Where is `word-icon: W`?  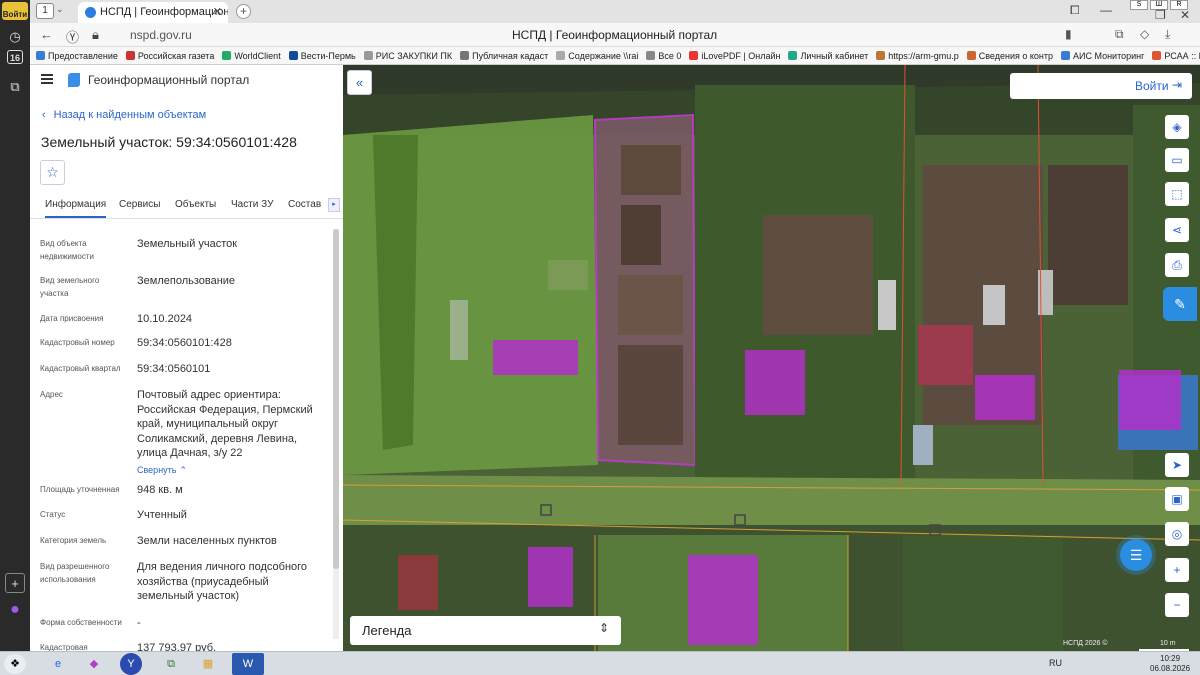 word-icon: W is located at coordinates (248, 664).